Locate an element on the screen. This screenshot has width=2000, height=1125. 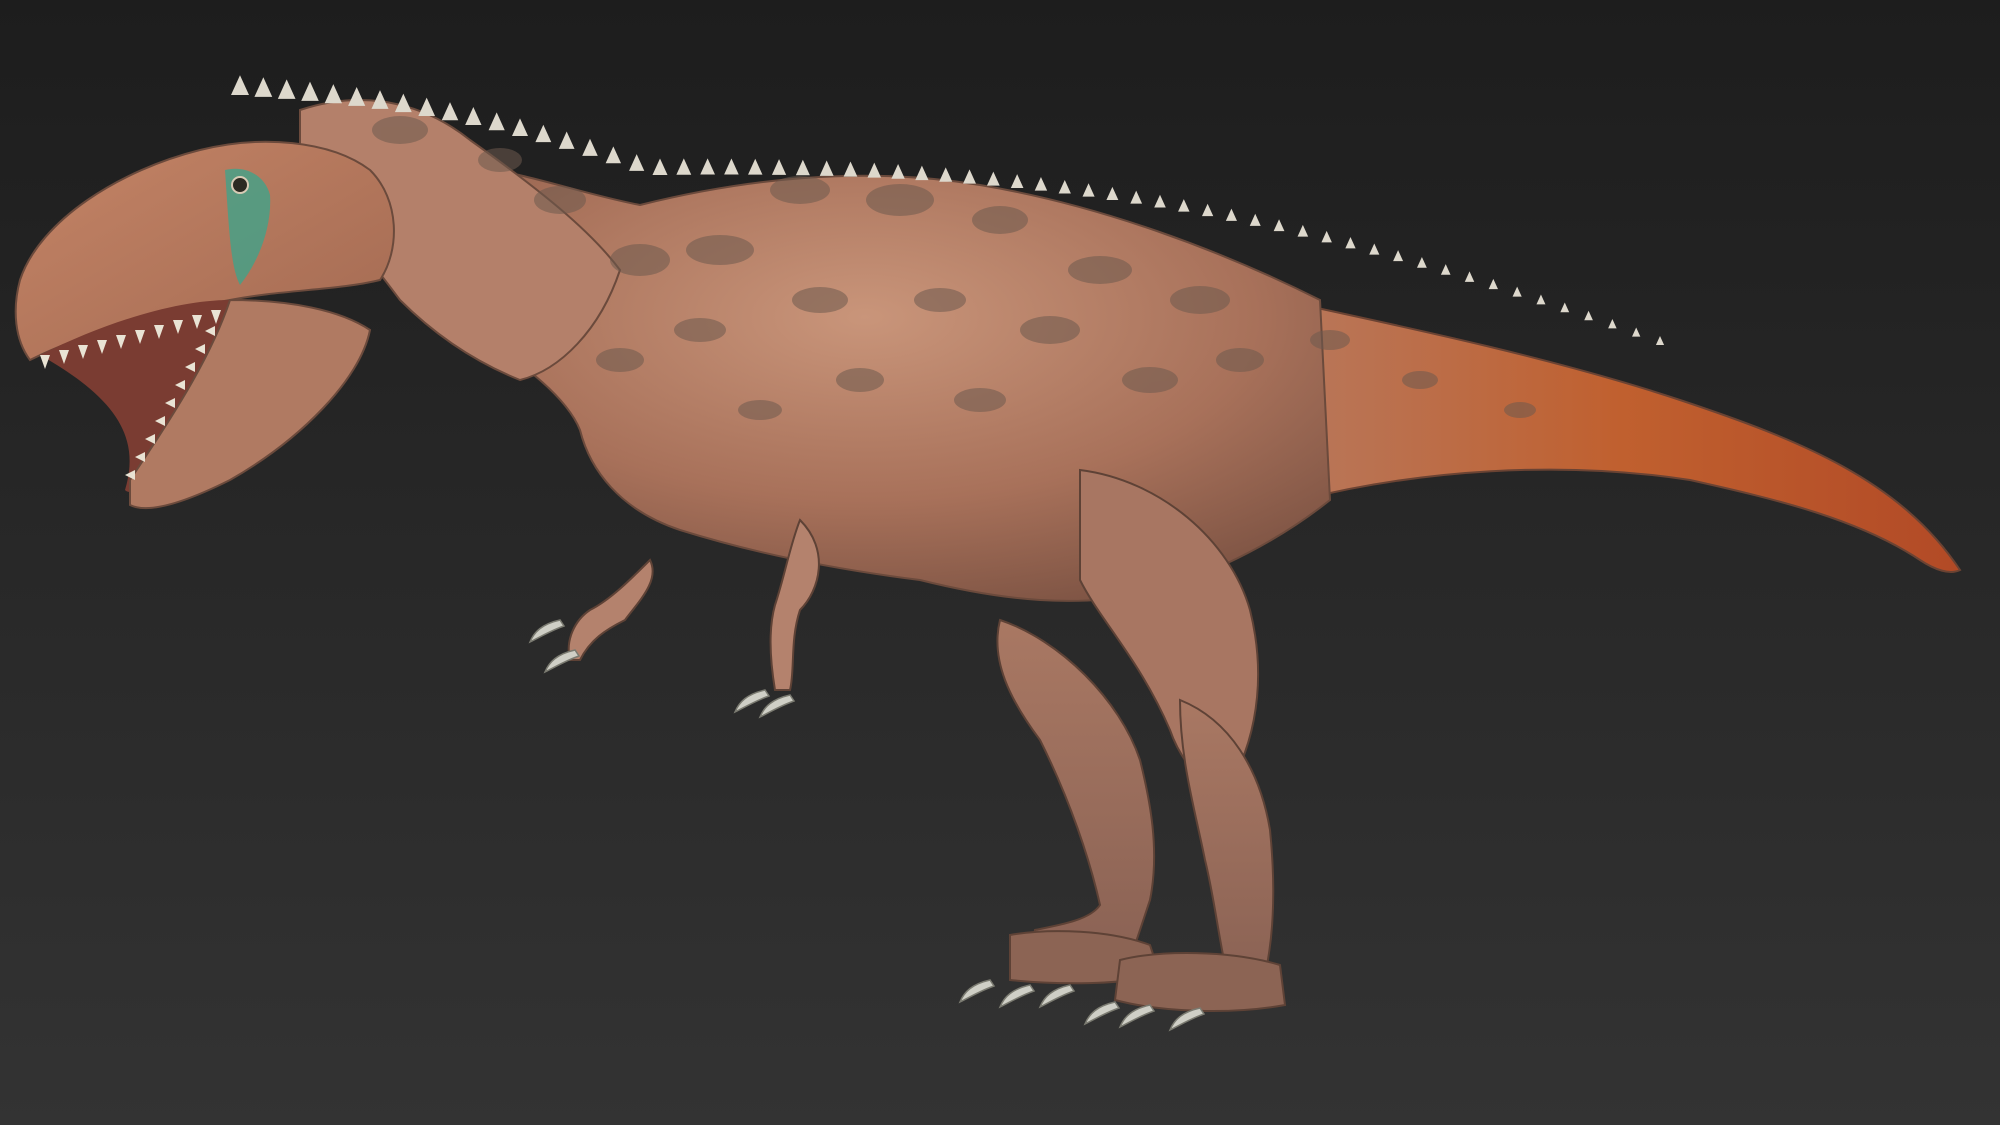
eye-icon is located at coordinates (240, 185).